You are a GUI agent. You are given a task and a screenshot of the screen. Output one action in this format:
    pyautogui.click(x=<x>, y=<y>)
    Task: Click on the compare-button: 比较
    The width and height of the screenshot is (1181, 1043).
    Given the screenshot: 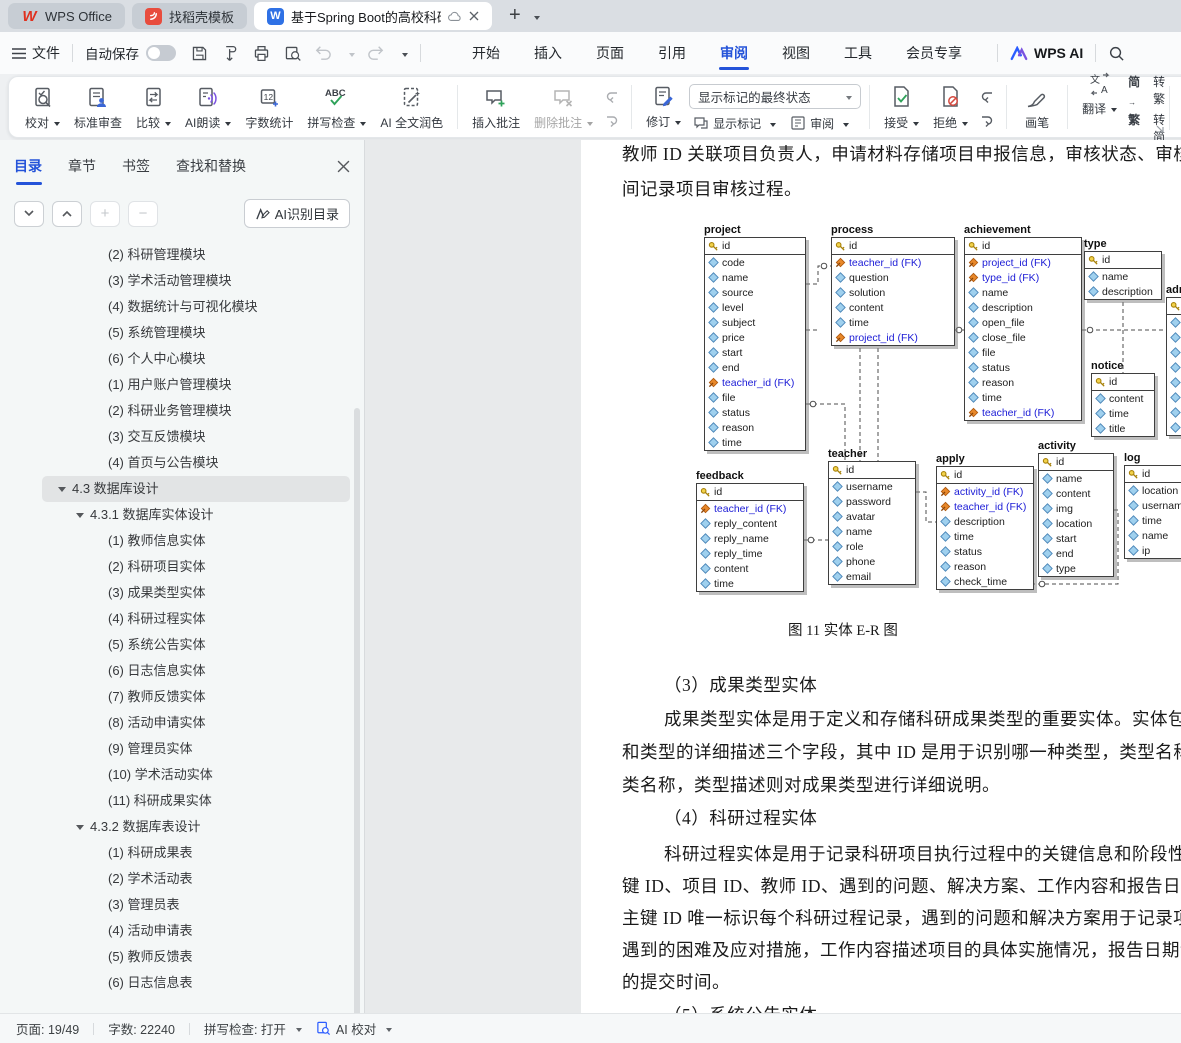 What is the action you would take?
    pyautogui.click(x=153, y=107)
    